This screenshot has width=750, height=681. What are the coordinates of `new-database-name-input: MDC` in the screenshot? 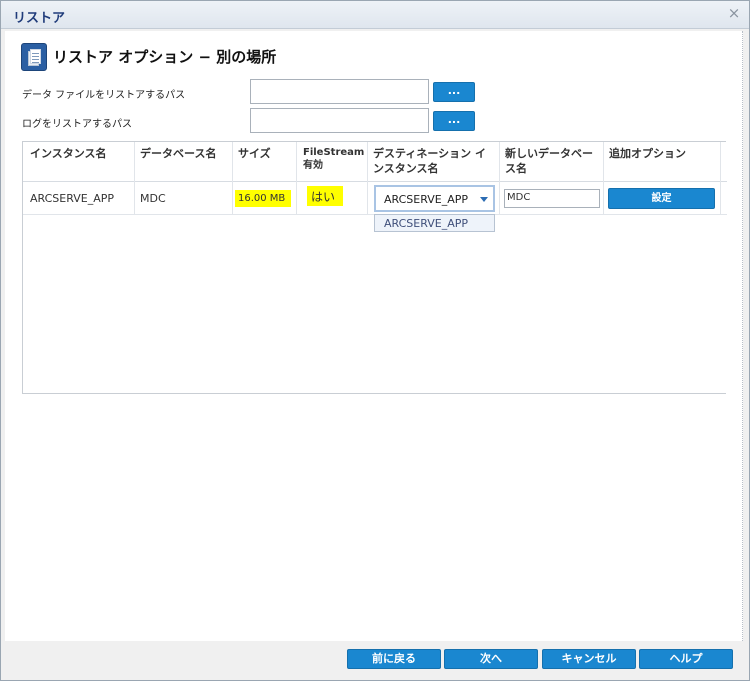 It's located at (552, 198).